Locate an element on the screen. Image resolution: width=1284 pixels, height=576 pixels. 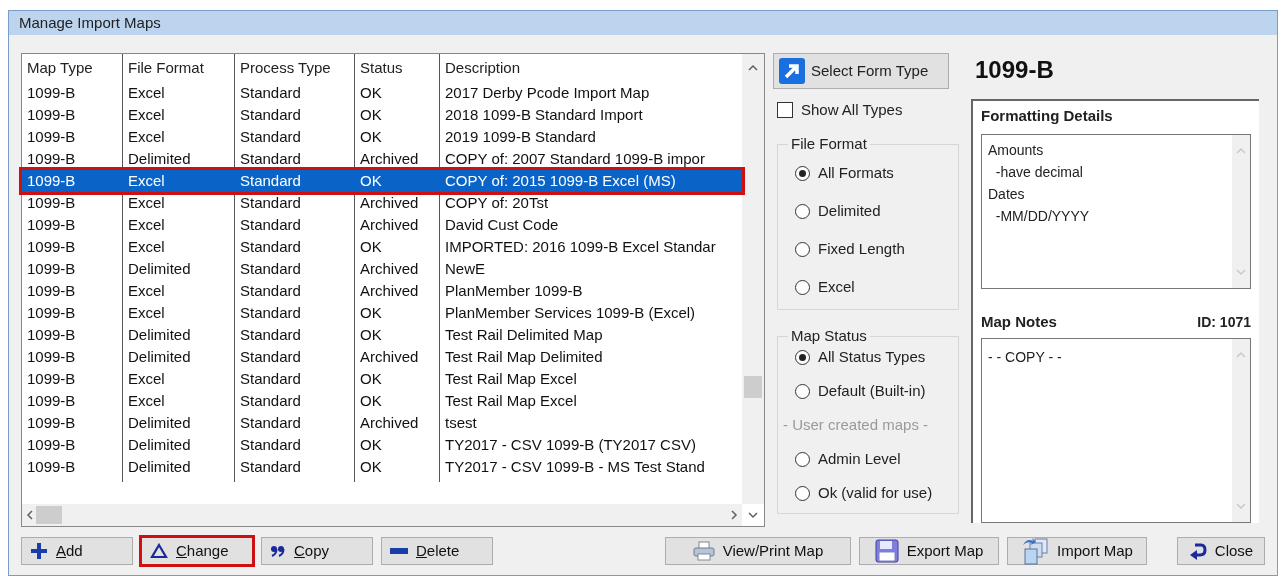
add-button: Add is located at coordinates (77, 551).